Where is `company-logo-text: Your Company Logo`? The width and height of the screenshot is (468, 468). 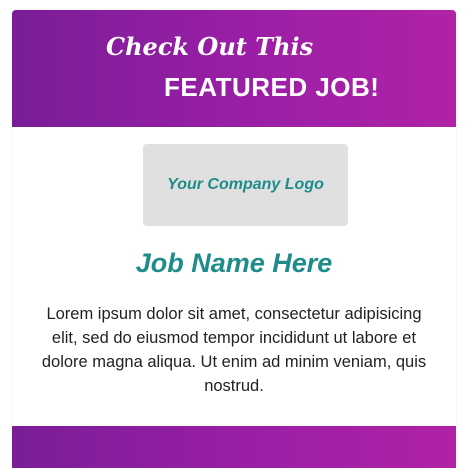 company-logo-text: Your Company Logo is located at coordinates (245, 184).